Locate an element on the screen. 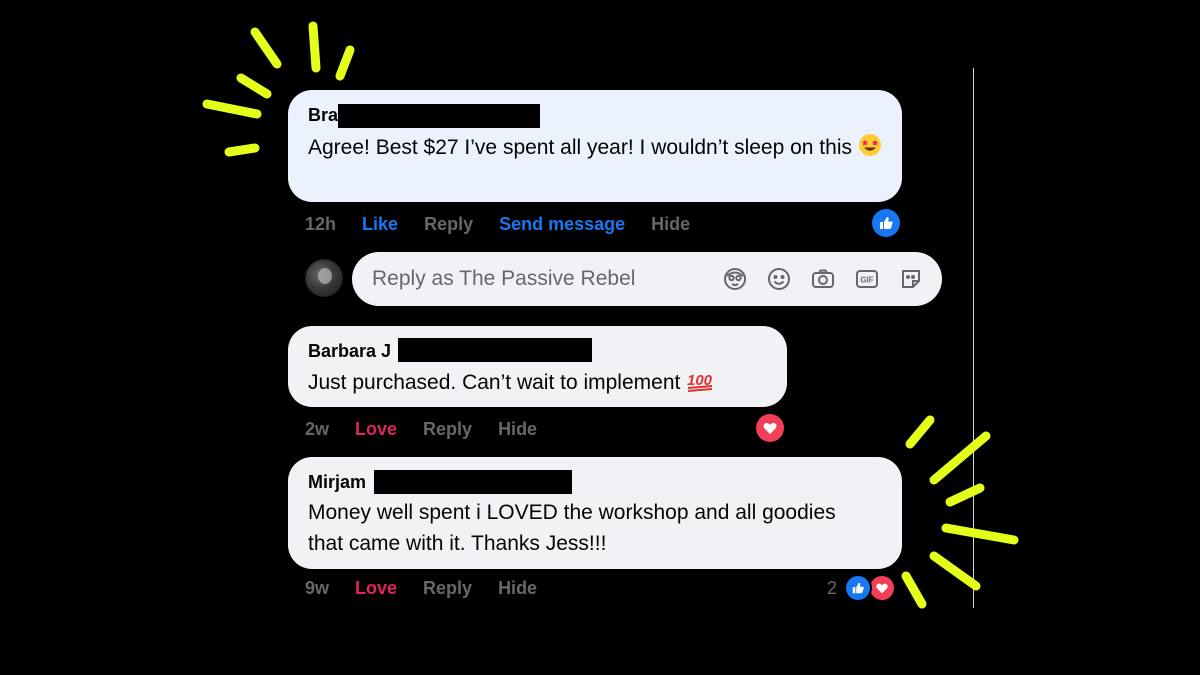  reply-tools: GIF is located at coordinates (816, 279).